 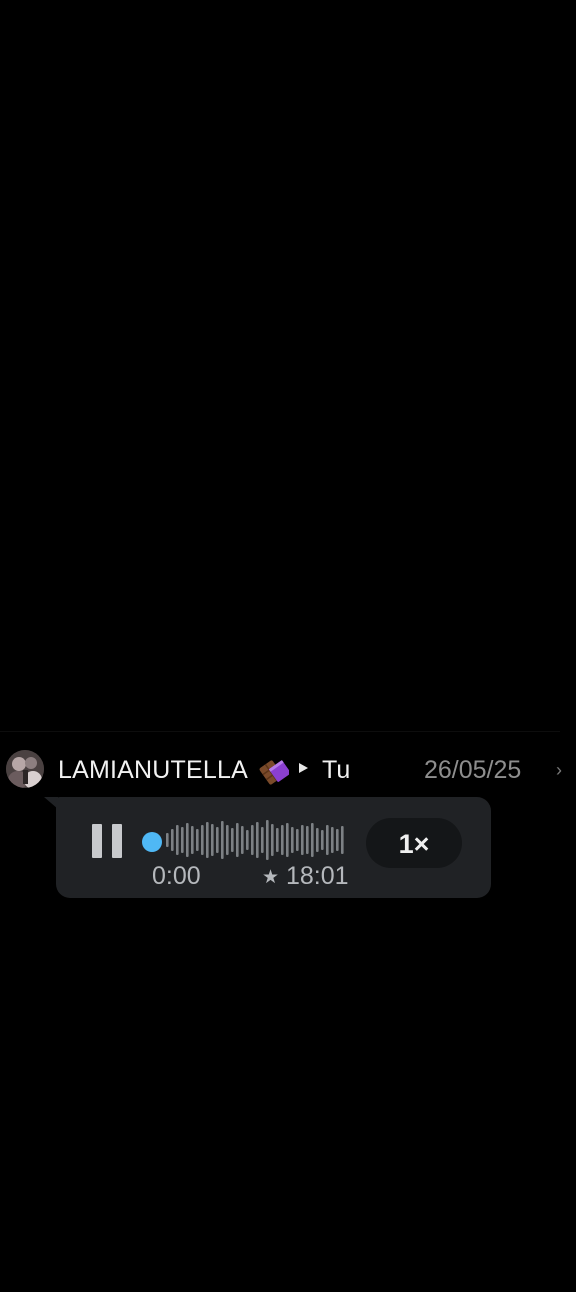 What do you see at coordinates (303, 768) in the screenshot?
I see `arrow-right-icon` at bounding box center [303, 768].